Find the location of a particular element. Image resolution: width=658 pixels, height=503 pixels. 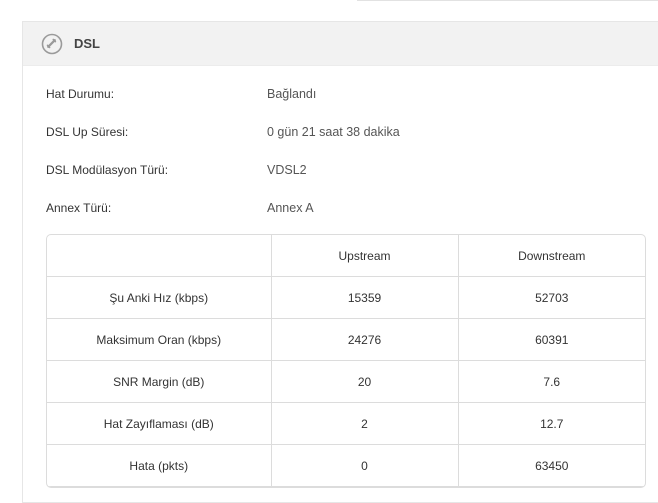

row-label: Maksimum Oran (kbps) is located at coordinates (159, 339).